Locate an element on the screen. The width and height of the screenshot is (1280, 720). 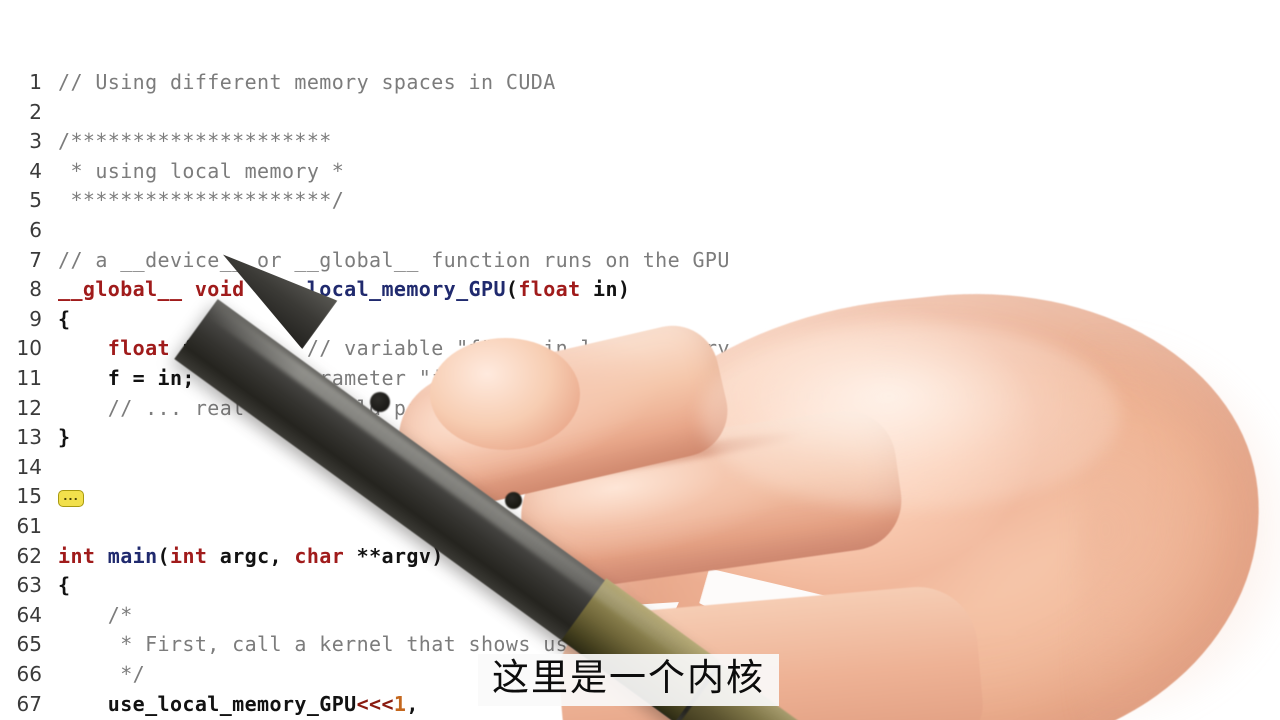
code-token-punct: , is located at coordinates (412, 703).